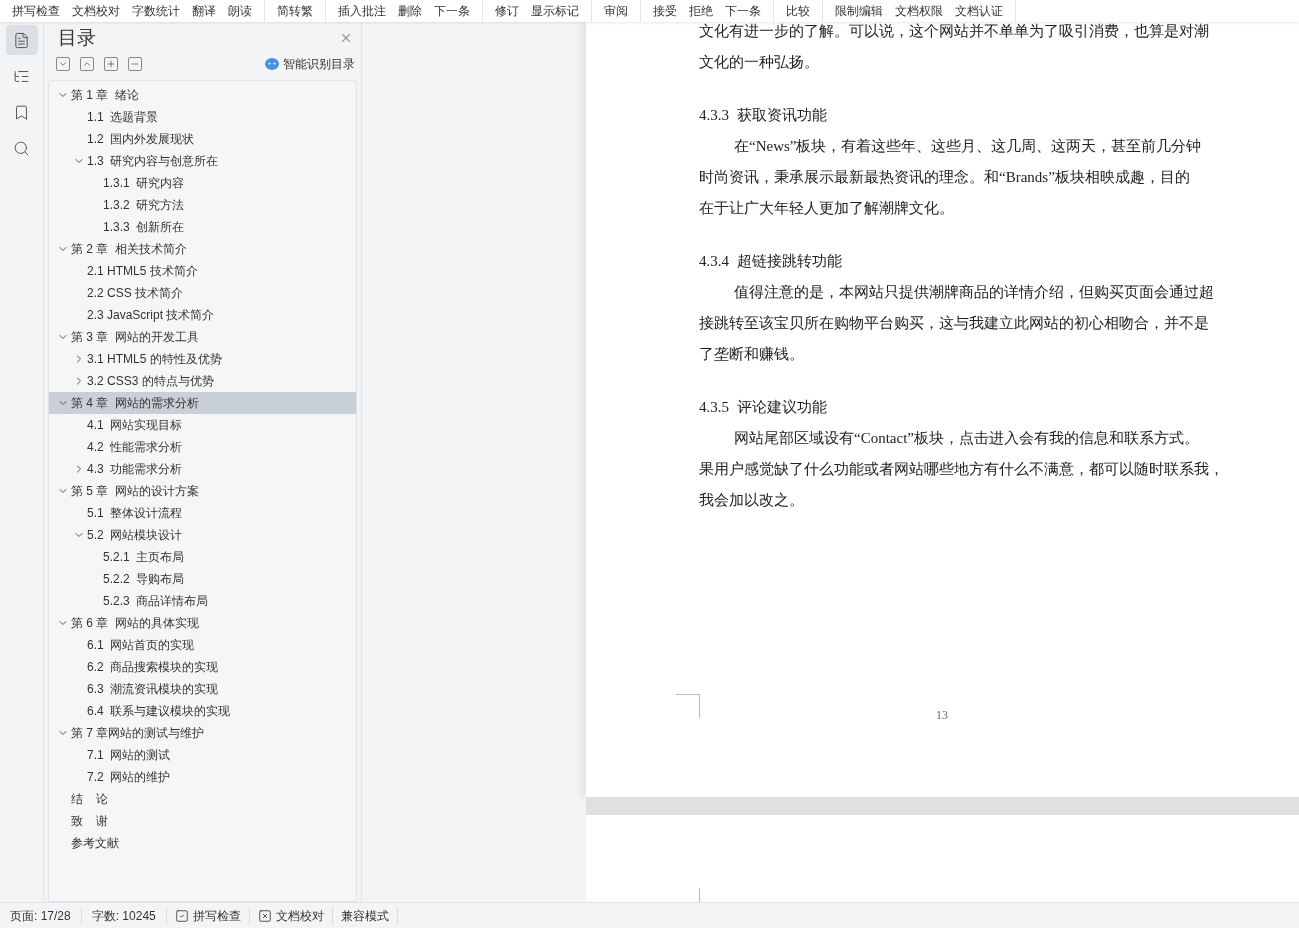  Describe the element at coordinates (202, 601) in the screenshot. I see `toc-item: 5.2.3 商品详情布局` at that location.